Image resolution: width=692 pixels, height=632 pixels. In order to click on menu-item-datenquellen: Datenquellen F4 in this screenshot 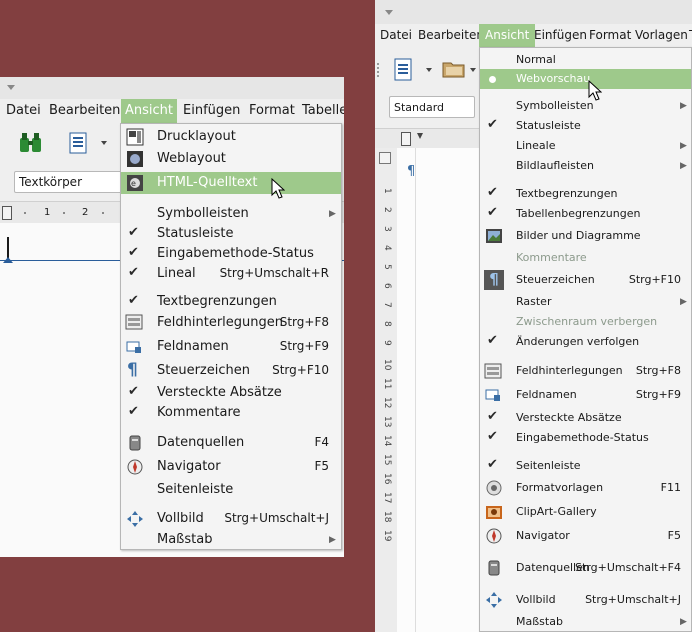, I will do `click(231, 443)`.